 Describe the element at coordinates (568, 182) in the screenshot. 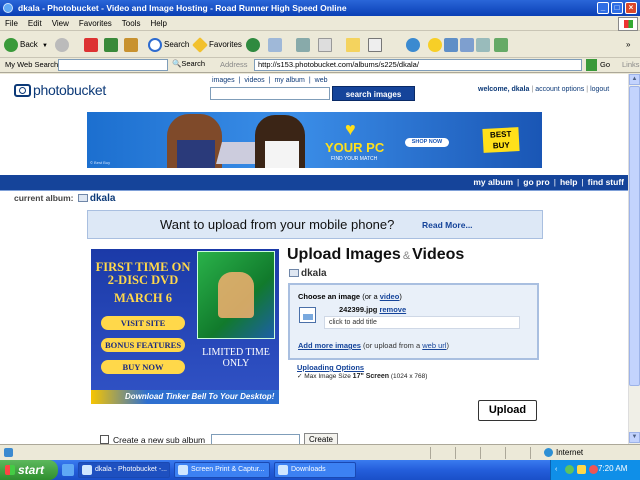

I see `nav-help: help` at that location.